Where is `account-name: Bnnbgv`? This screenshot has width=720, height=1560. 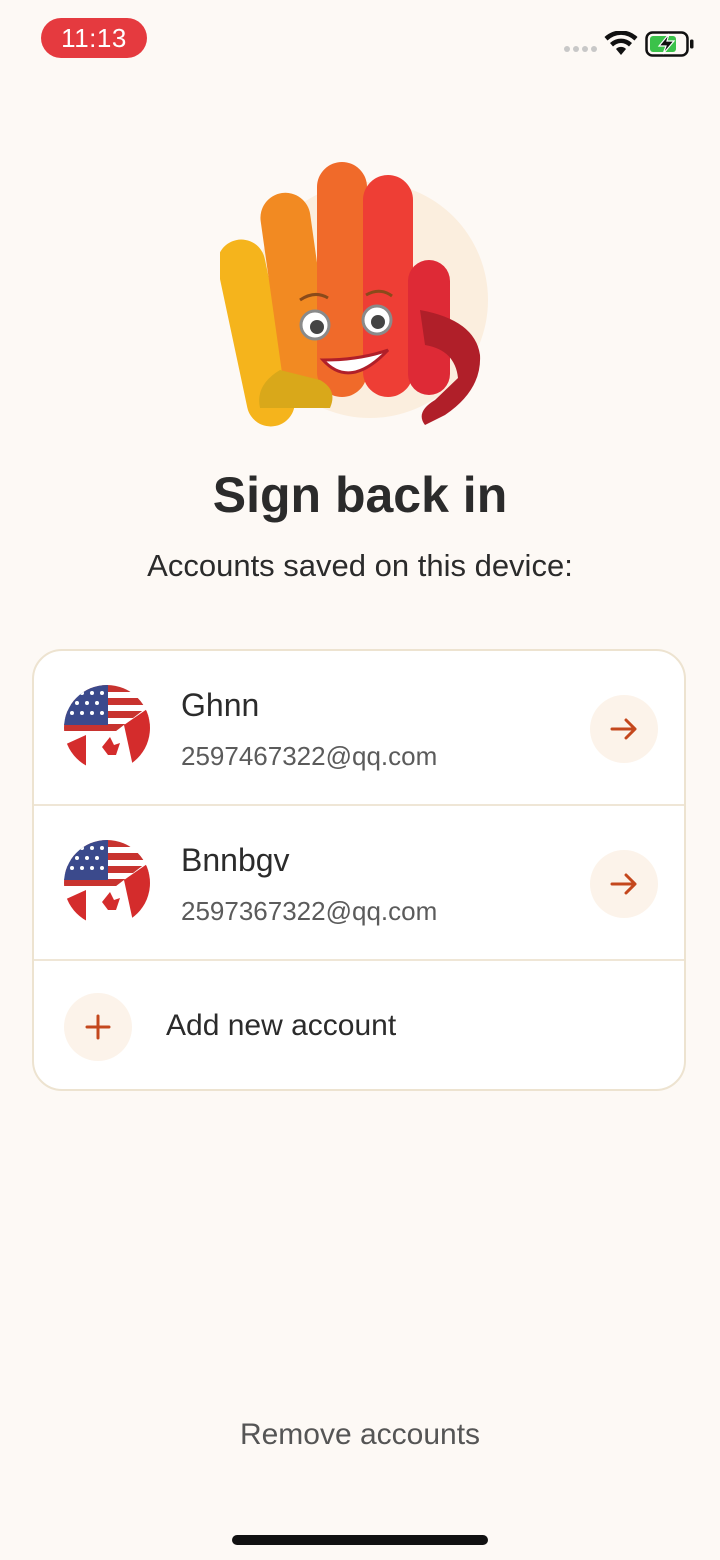 account-name: Bnnbgv is located at coordinates (235, 860).